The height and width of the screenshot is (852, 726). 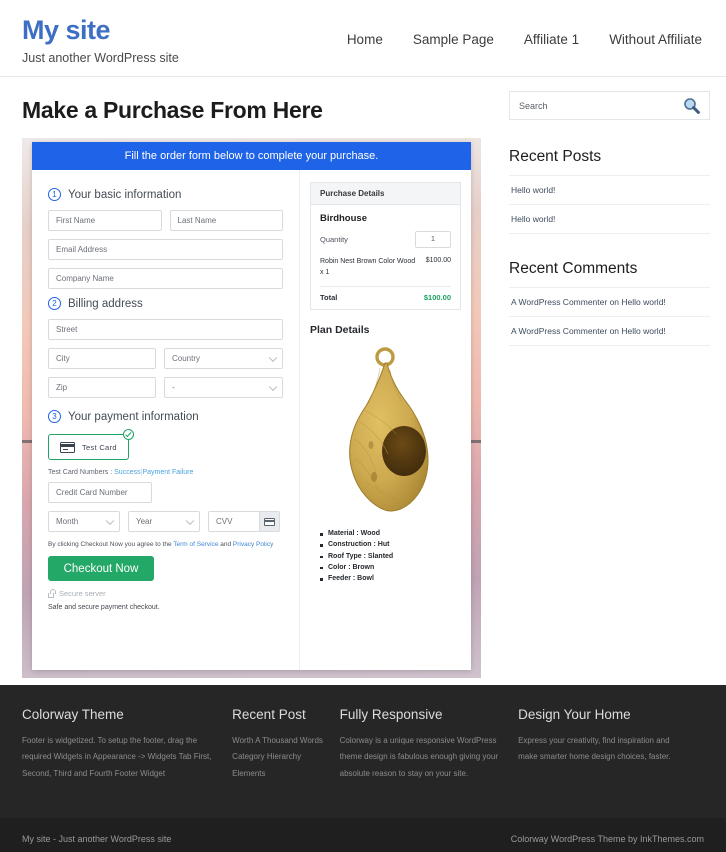 What do you see at coordinates (100, 57) in the screenshot?
I see `site-tagline: Just another WordPress site` at bounding box center [100, 57].